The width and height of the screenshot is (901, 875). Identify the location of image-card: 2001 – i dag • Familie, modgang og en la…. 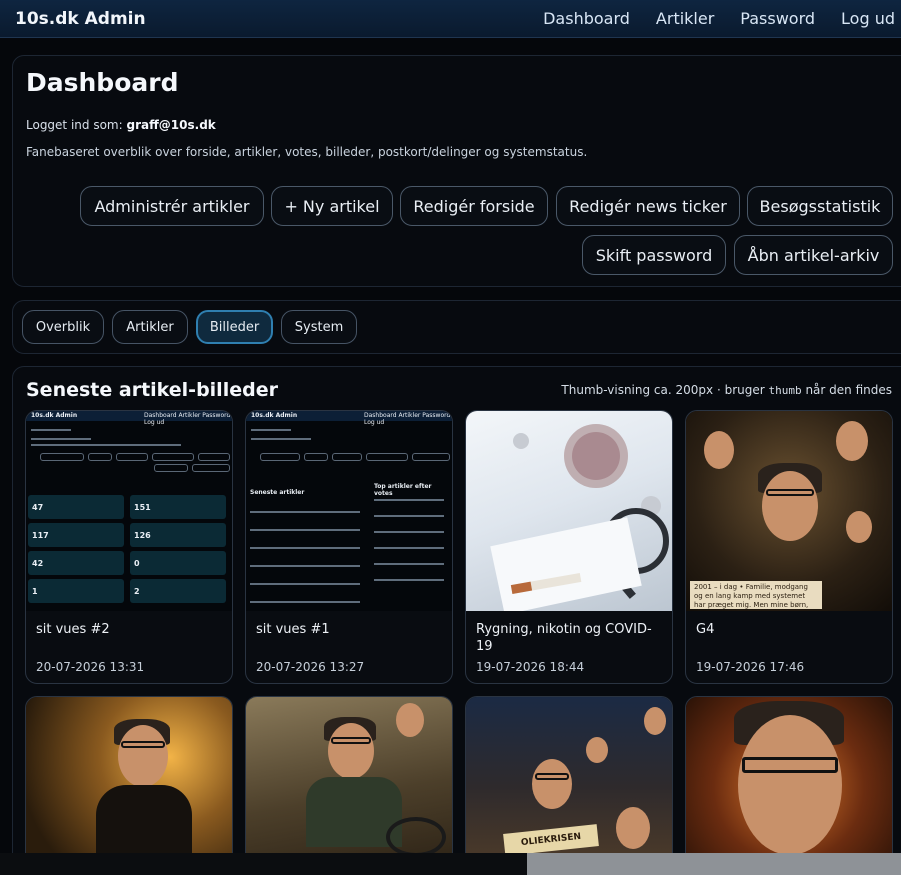
(789, 547).